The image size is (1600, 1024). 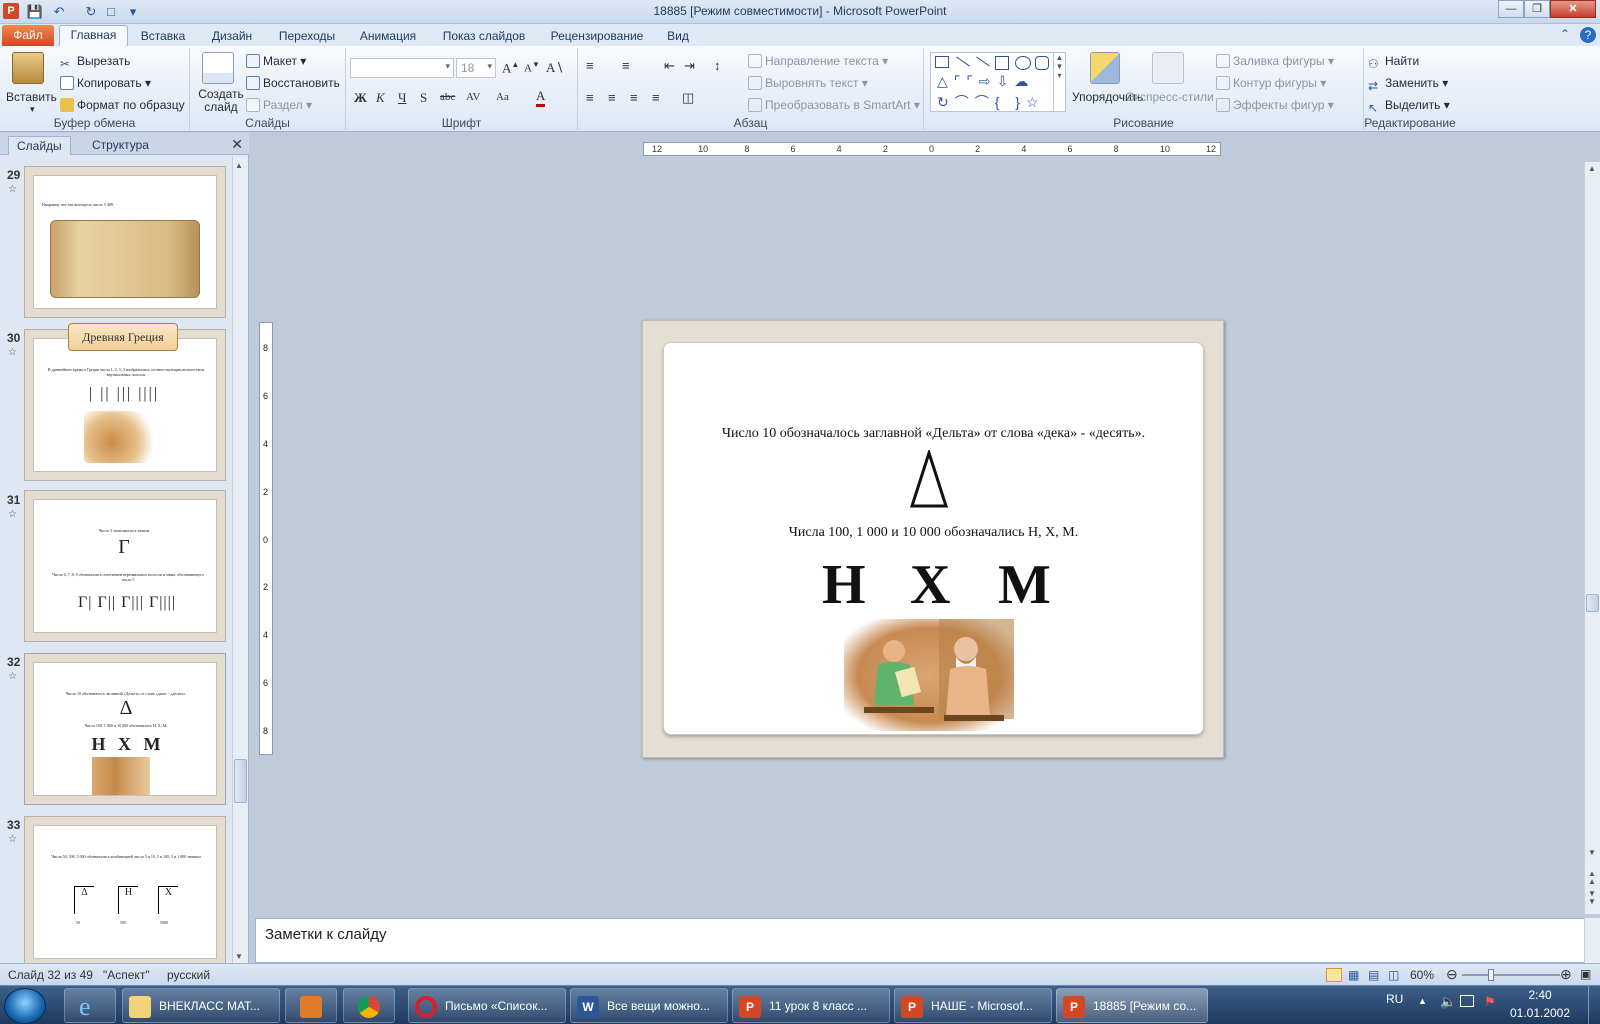 What do you see at coordinates (1394, 999) in the screenshot?
I see `input-language: RU` at bounding box center [1394, 999].